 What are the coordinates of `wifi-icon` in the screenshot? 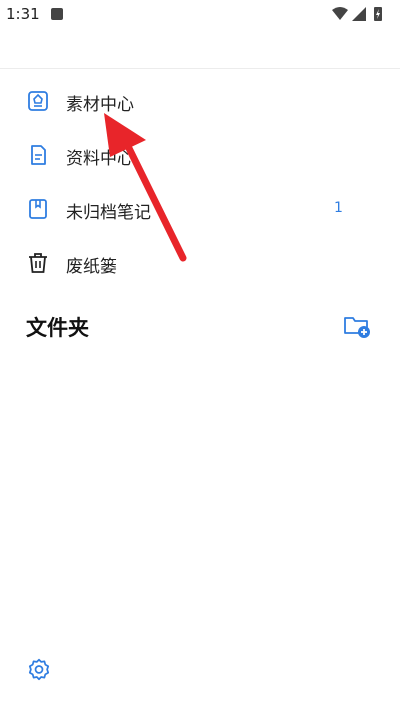 It's located at (340, 13).